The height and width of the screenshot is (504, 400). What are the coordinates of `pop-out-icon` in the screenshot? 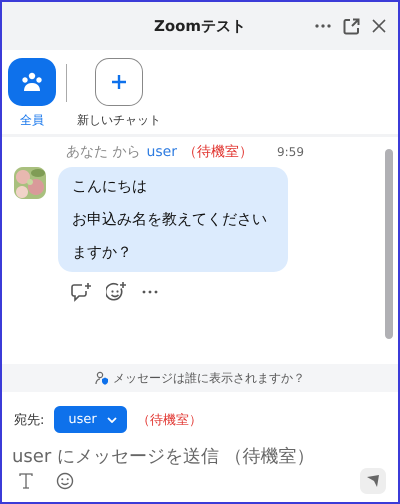 It's located at (351, 26).